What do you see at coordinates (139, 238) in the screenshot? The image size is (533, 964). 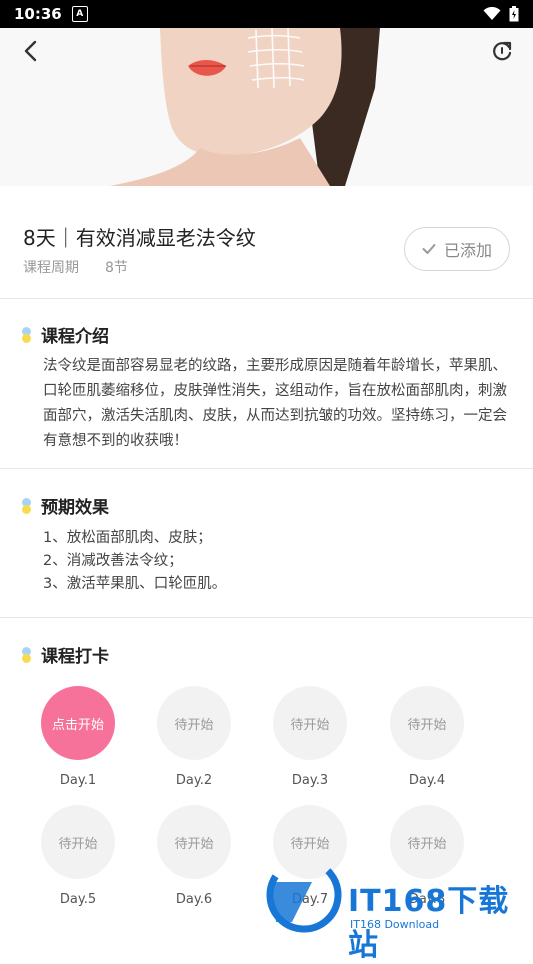 I see `course-title: 8天｜有效消减显老法令纹` at bounding box center [139, 238].